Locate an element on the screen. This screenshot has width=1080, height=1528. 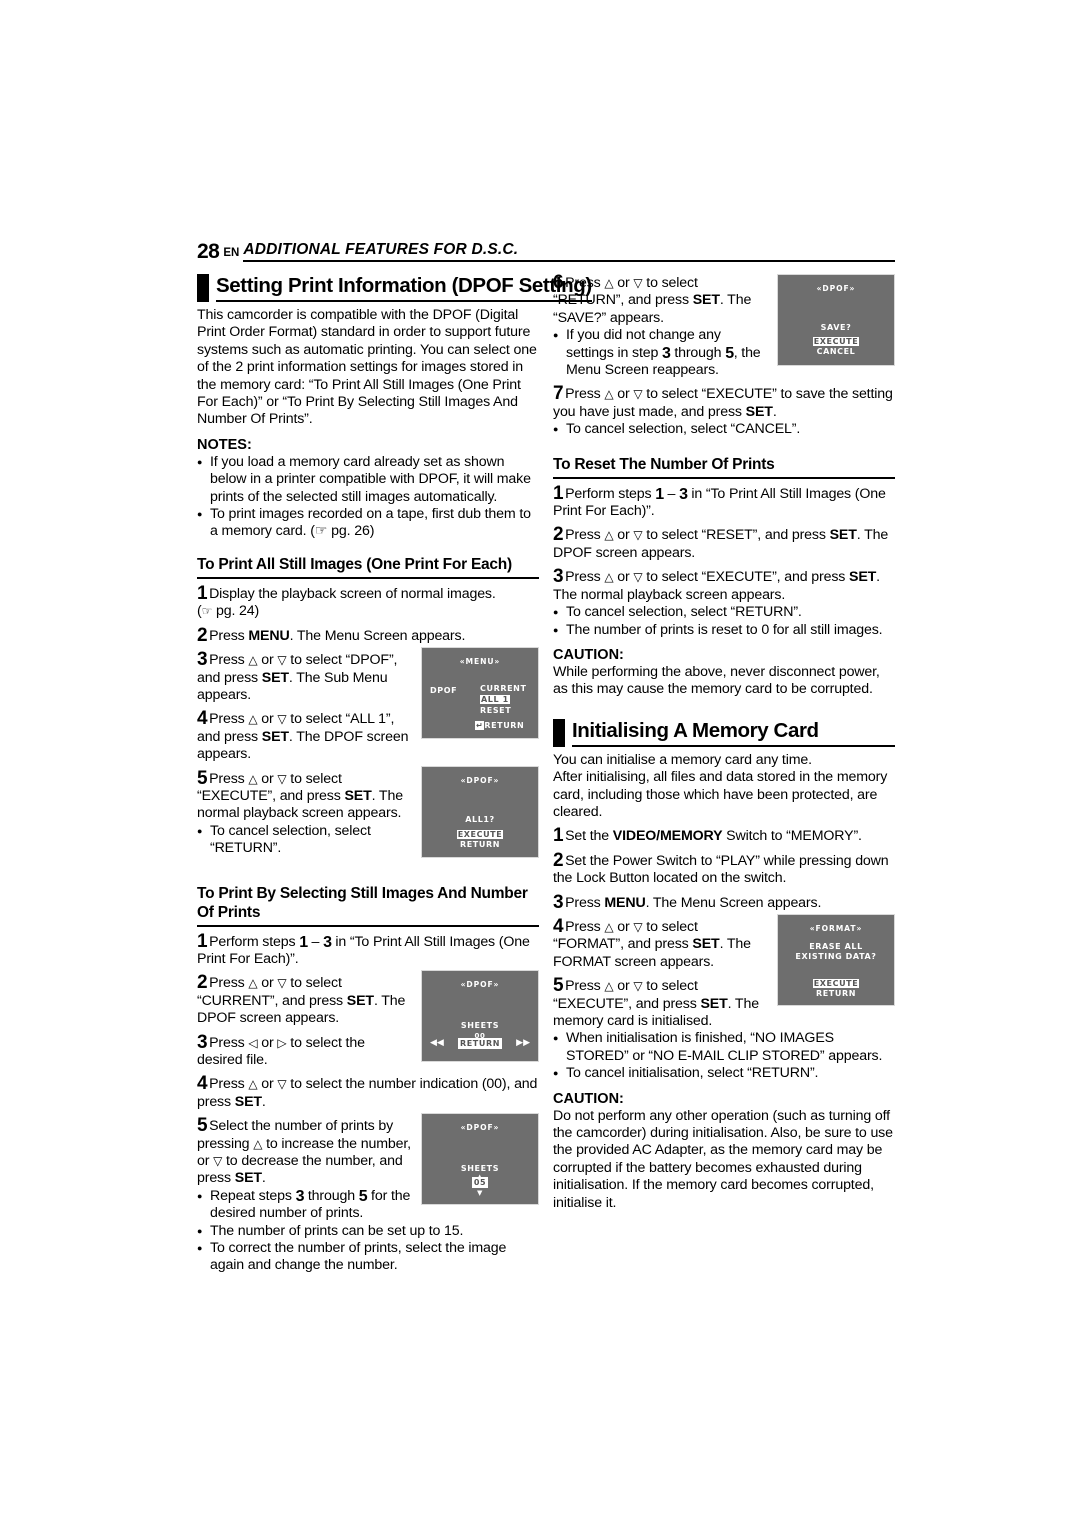
screen-menu: «MENU» DPOF CURRENT ALL 1 RESET ↵RETURN is located at coordinates (480, 693).